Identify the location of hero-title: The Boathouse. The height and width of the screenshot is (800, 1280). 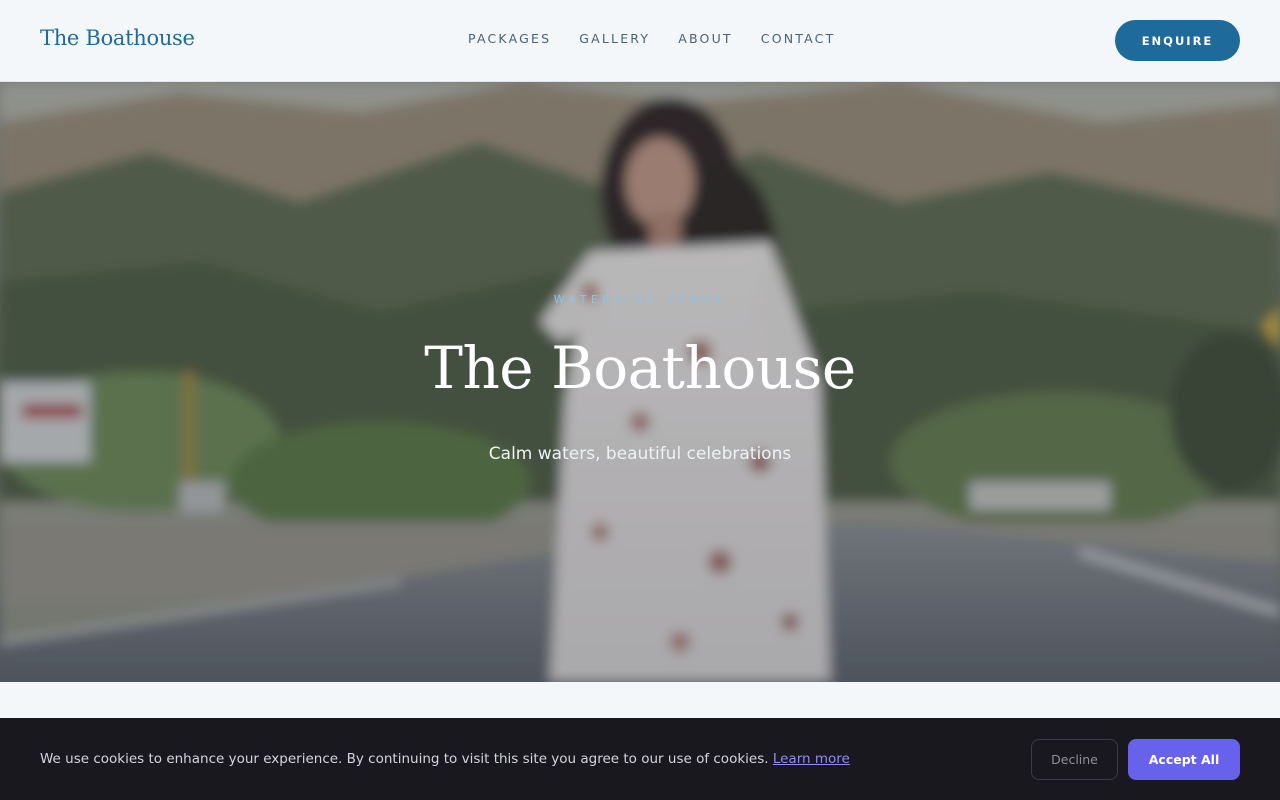
(640, 368).